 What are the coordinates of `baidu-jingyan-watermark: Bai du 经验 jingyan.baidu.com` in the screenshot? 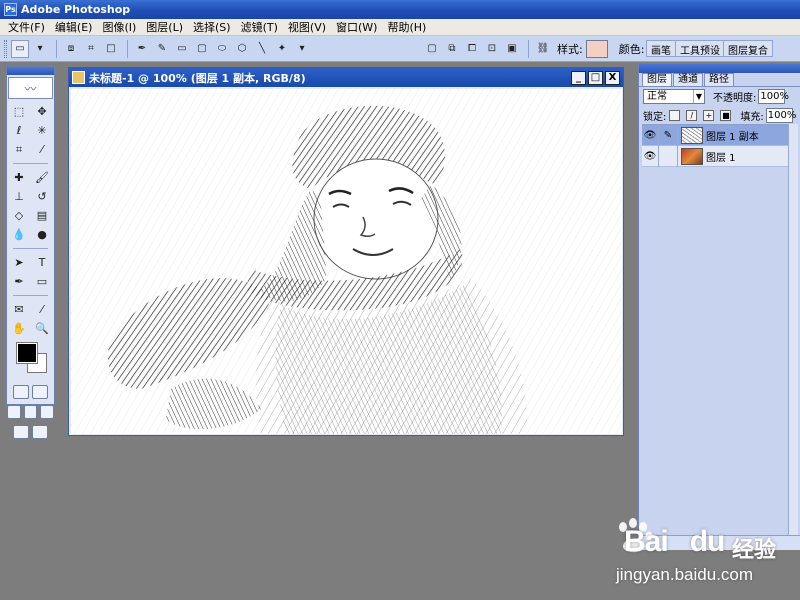 It's located at (701, 551).